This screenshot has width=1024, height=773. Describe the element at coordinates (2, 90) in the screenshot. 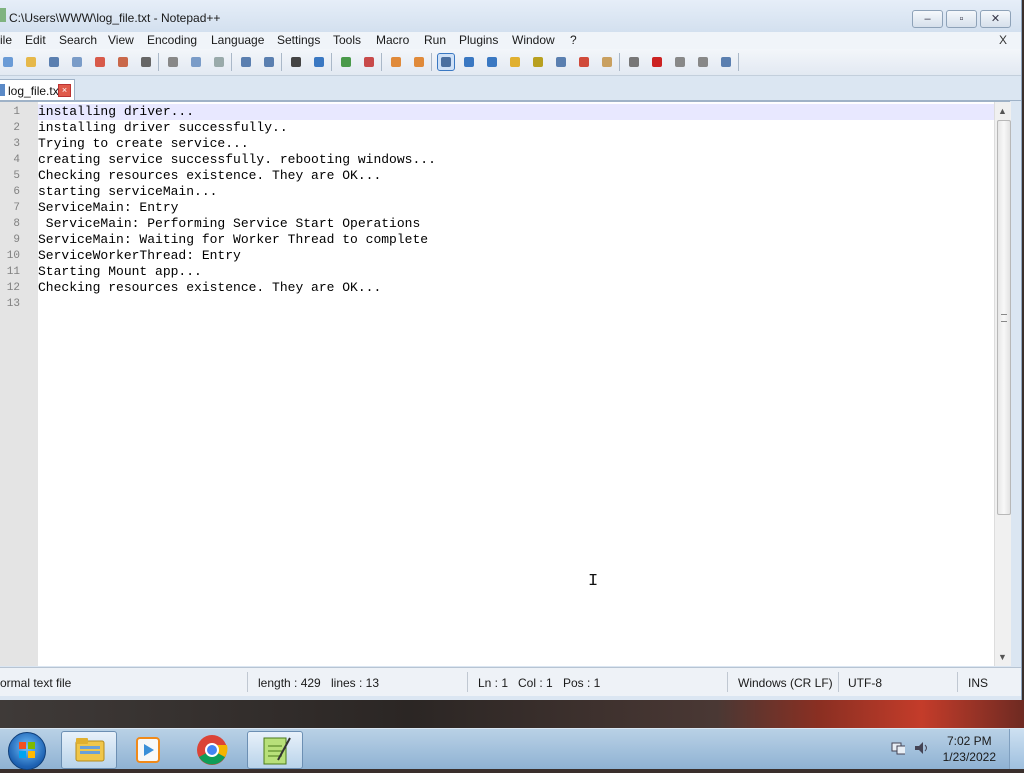

I see `file-icon` at that location.